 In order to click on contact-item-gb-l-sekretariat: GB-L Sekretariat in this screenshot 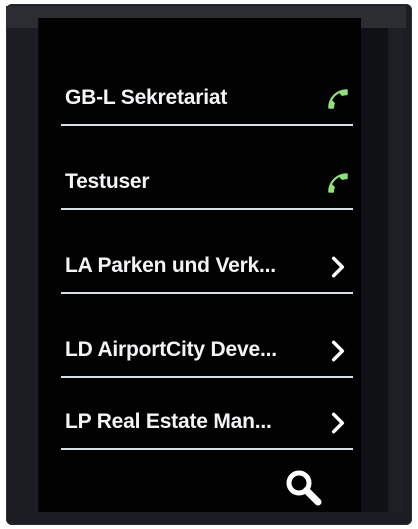, I will do `click(200, 91)`.